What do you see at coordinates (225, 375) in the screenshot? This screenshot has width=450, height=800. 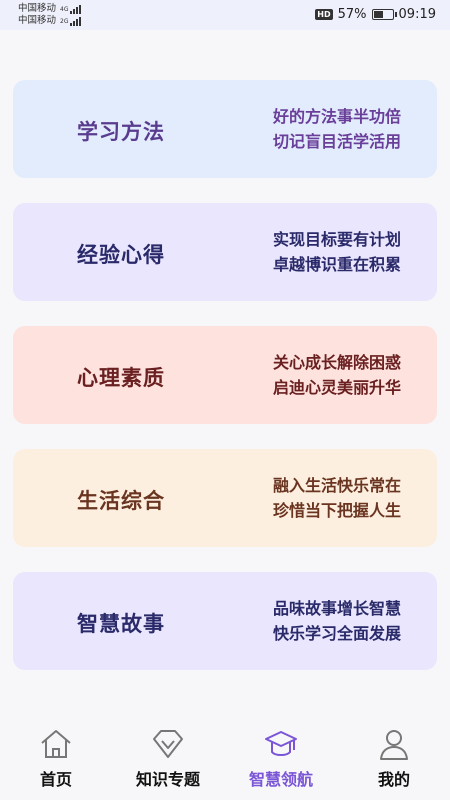 I see `category-card-psychology: 心理素质 关心成长解除困惑 启迪心灵美丽升华` at bounding box center [225, 375].